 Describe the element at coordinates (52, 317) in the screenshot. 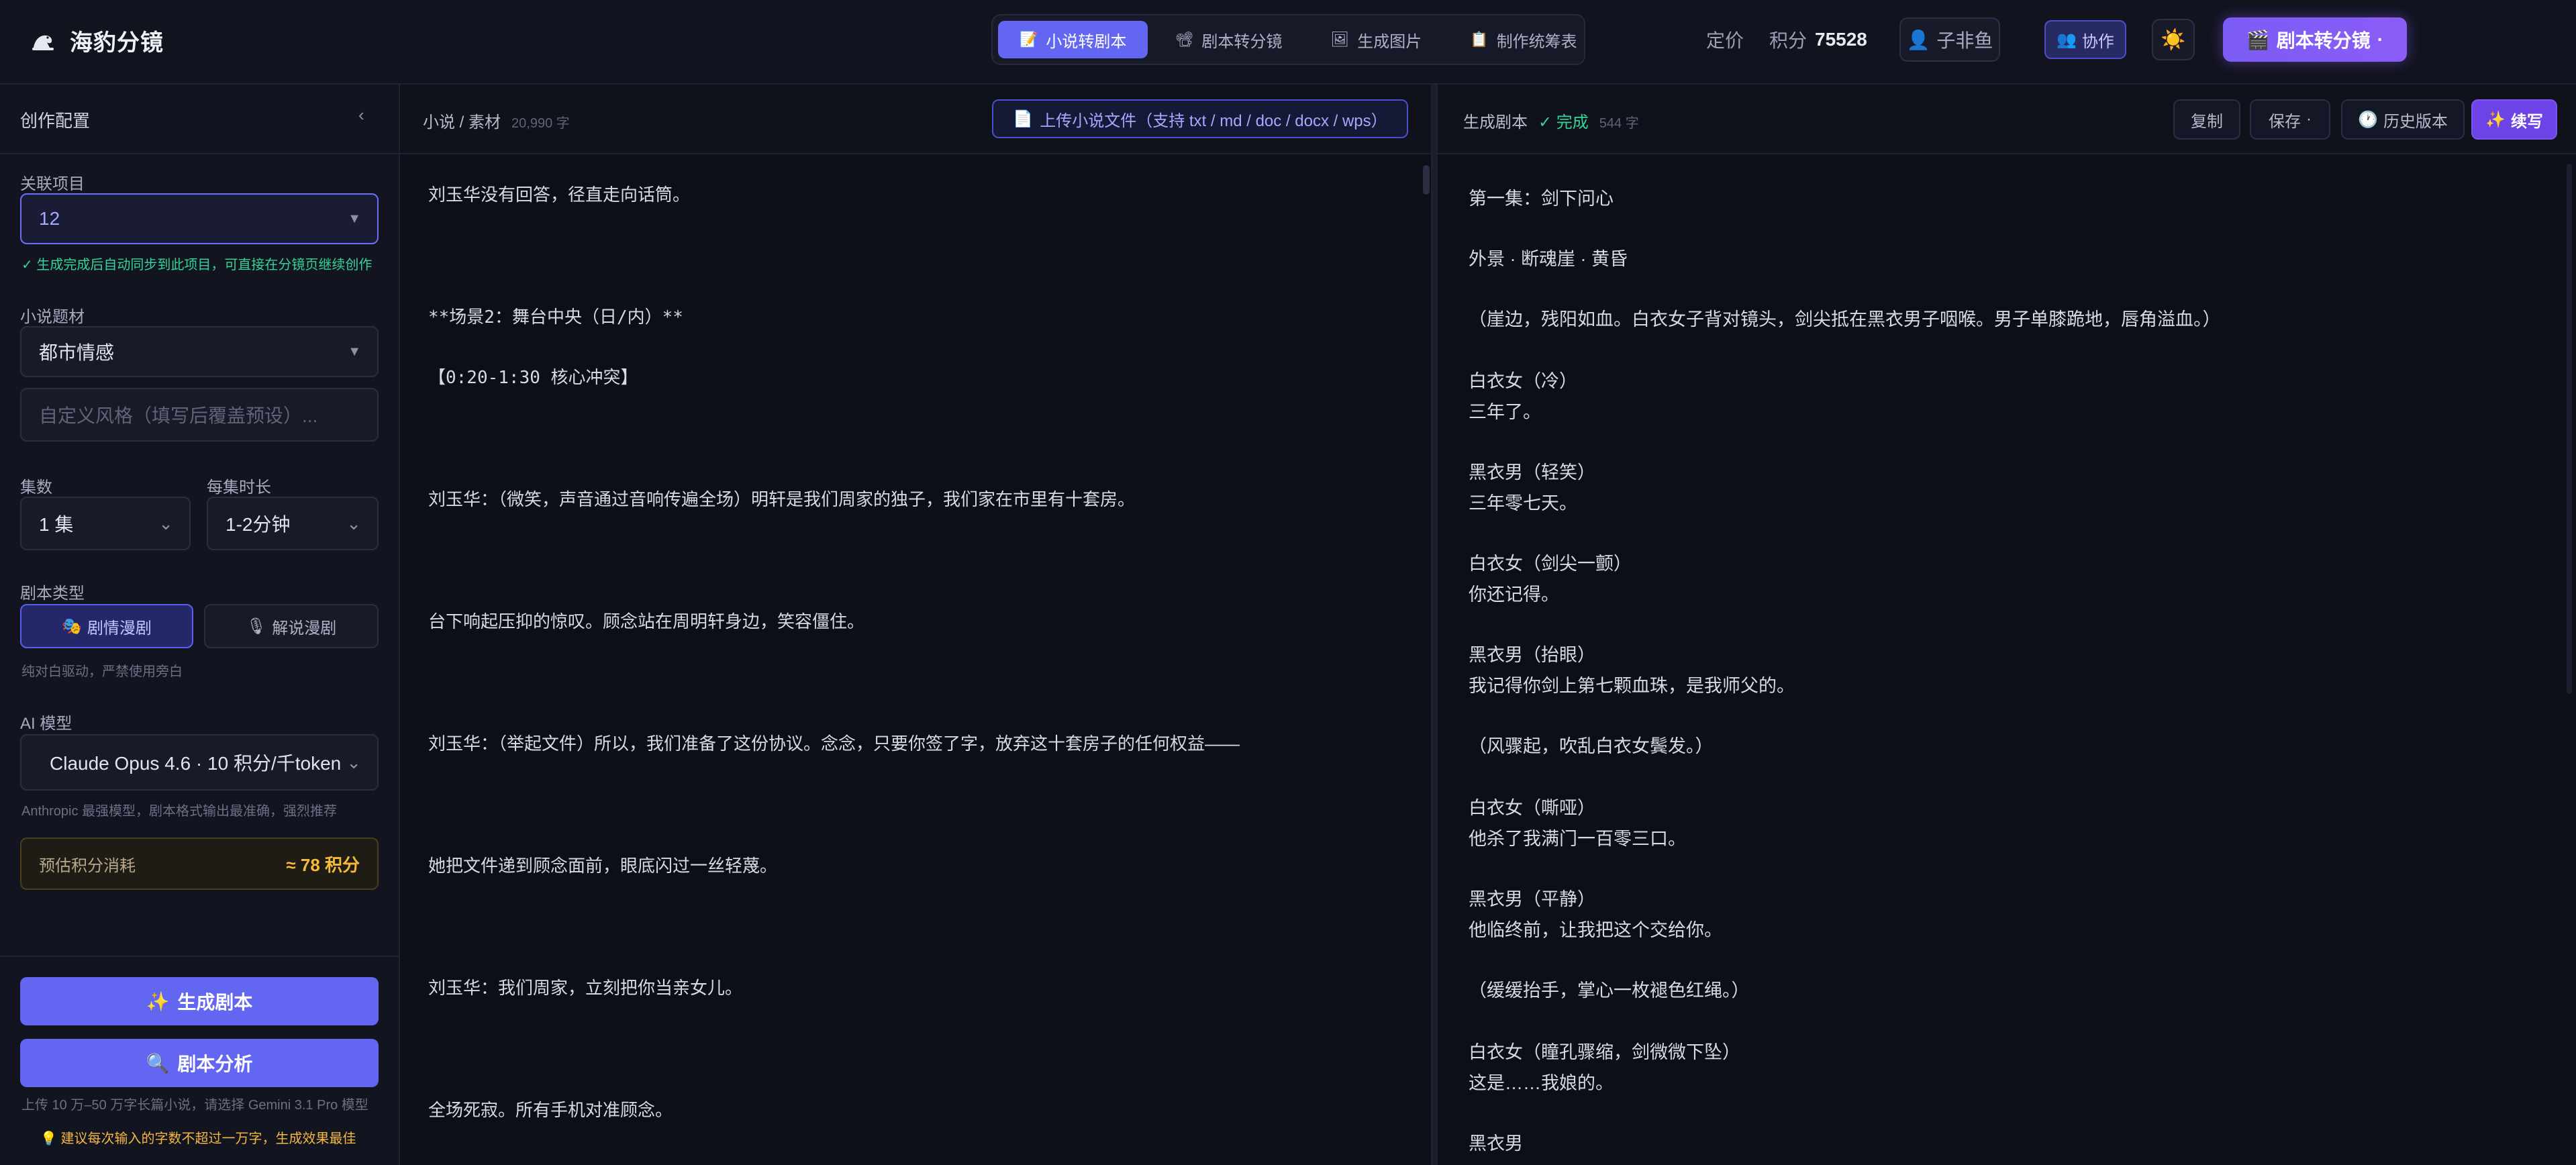

I see `genre-label: 小说题材` at that location.